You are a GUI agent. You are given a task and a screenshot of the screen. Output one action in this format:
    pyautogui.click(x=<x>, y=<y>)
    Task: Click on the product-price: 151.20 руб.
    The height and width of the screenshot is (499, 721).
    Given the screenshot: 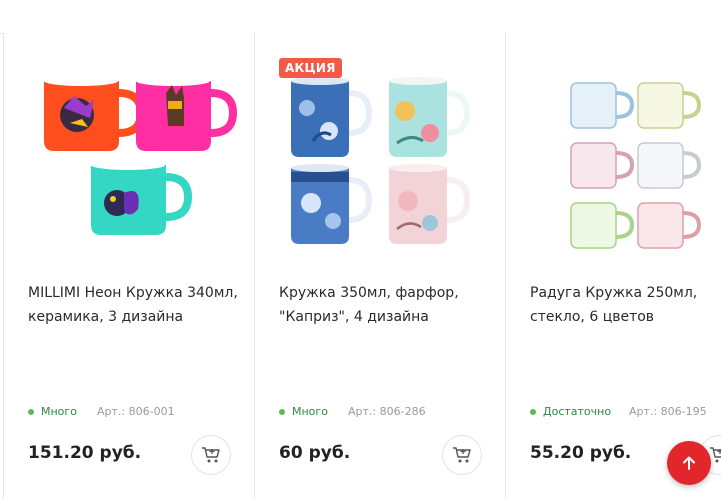 What is the action you would take?
    pyautogui.click(x=85, y=453)
    